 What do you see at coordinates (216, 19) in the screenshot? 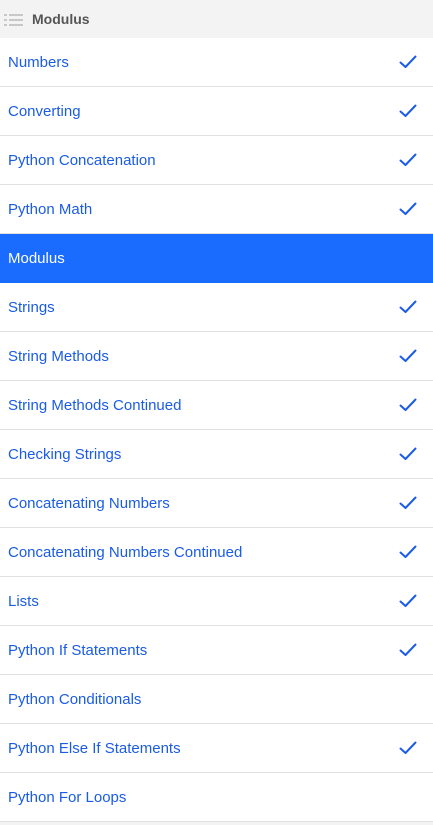
I see `panel-header: Modulus` at bounding box center [216, 19].